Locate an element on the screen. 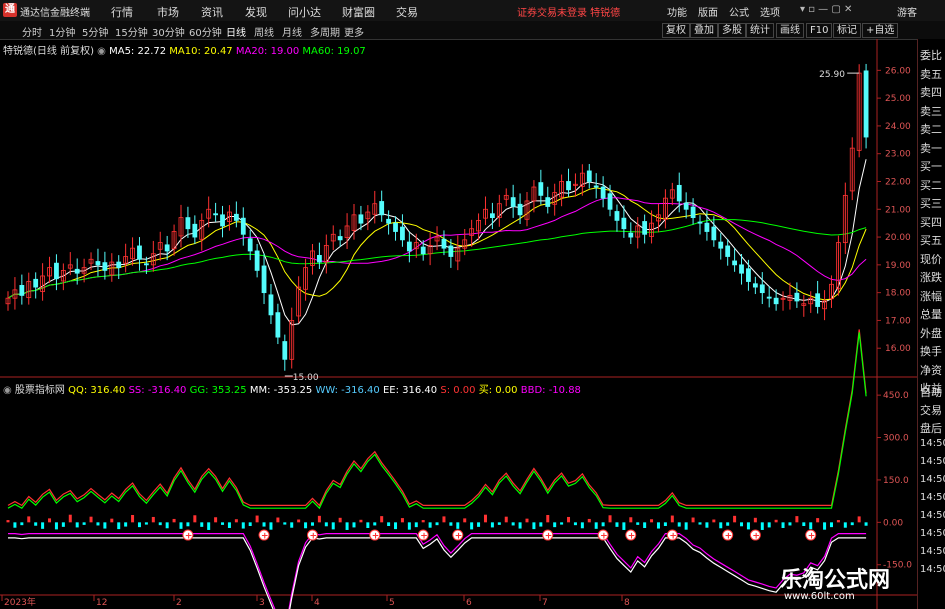 The width and height of the screenshot is (945, 609). menu-layout: 版面 is located at coordinates (708, 11).